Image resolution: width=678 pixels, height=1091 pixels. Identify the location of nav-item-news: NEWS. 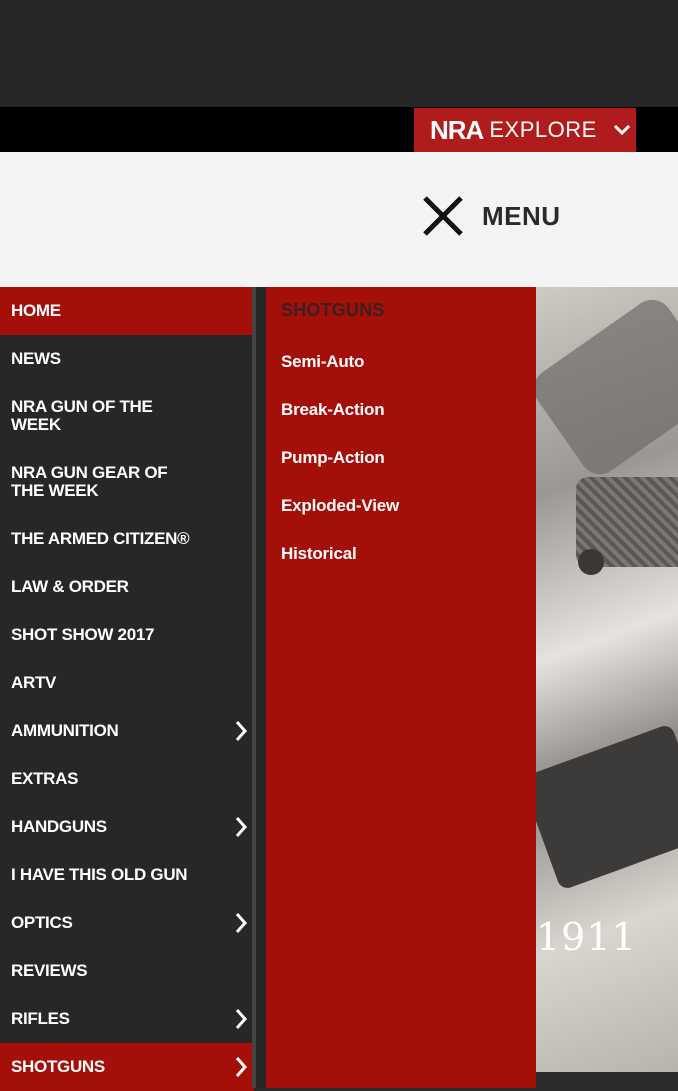
(127, 359).